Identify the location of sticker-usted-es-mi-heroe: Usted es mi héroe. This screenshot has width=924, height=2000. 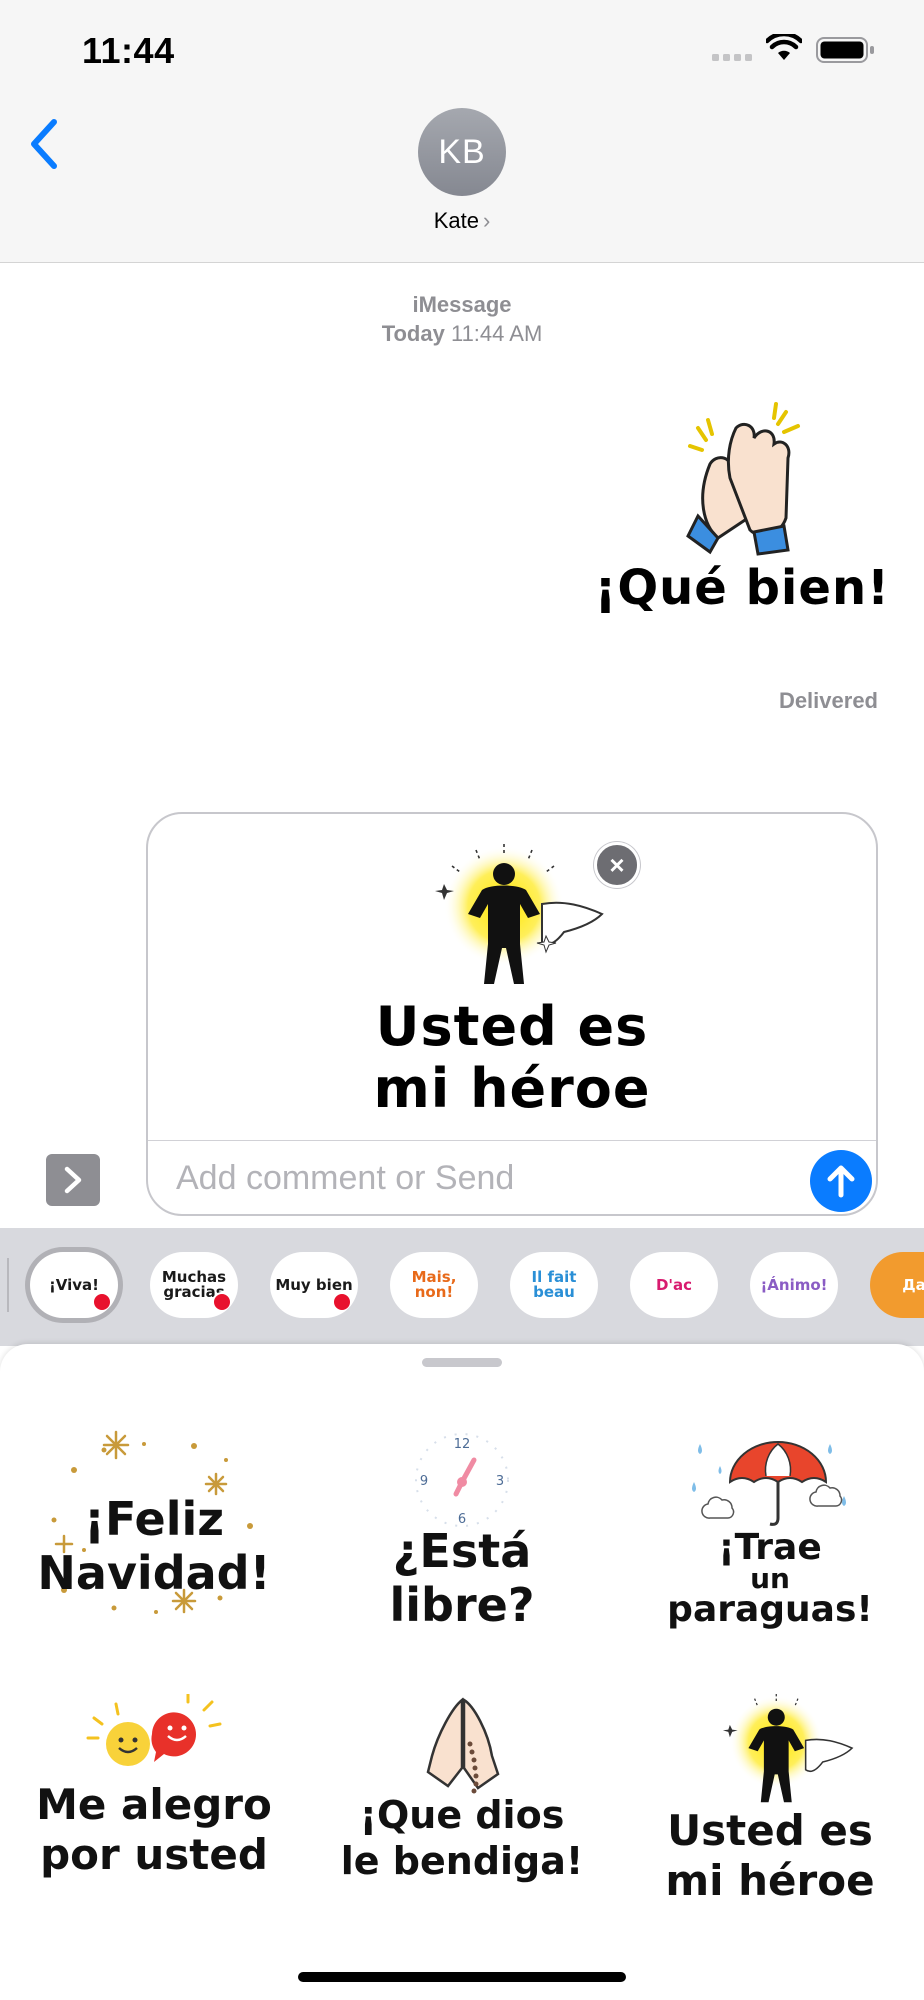
(770, 1817).